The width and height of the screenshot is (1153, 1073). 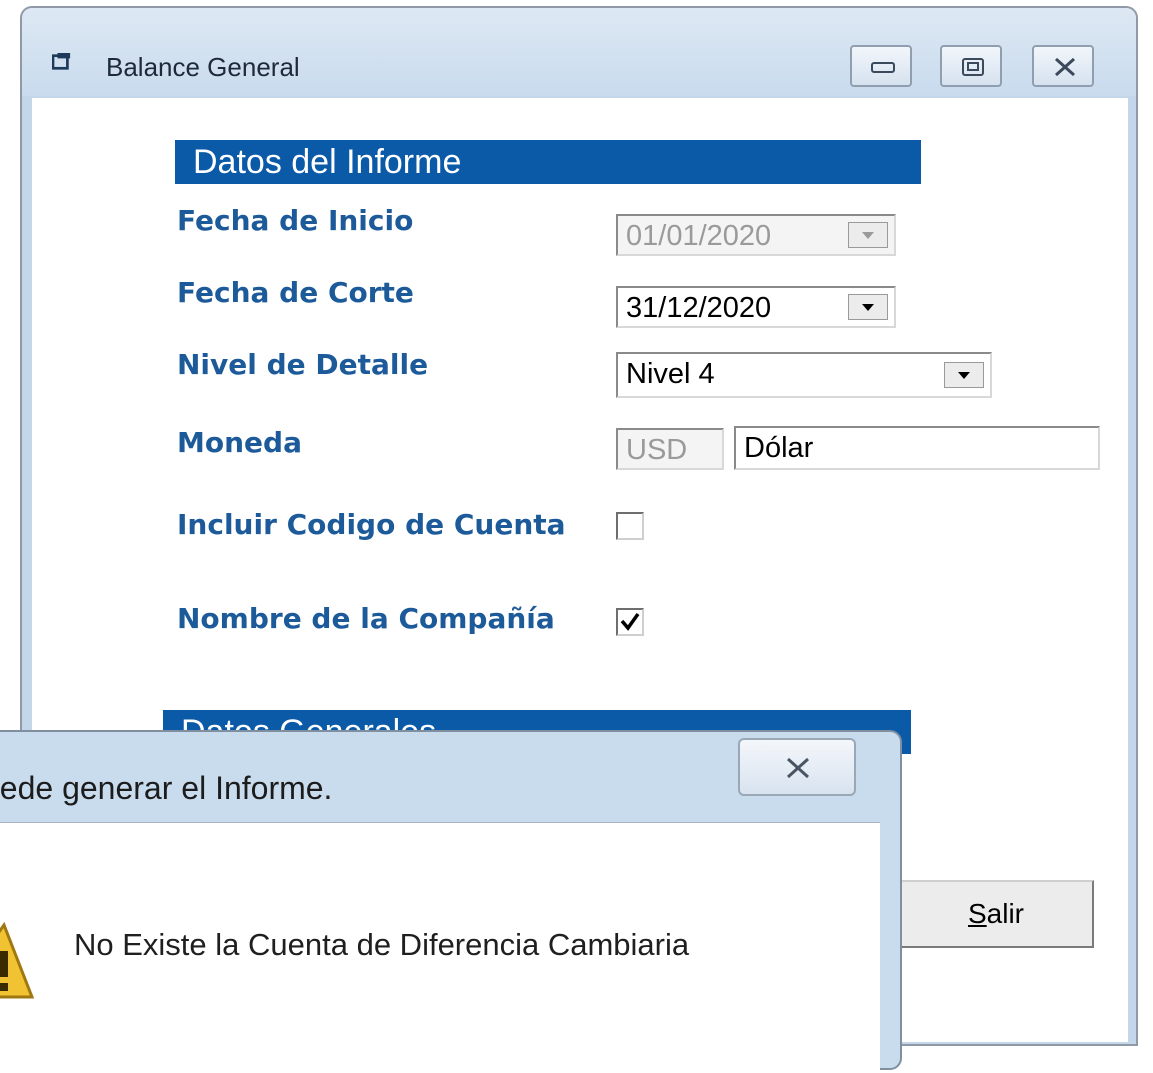 What do you see at coordinates (17, 960) in the screenshot?
I see `warning-icon` at bounding box center [17, 960].